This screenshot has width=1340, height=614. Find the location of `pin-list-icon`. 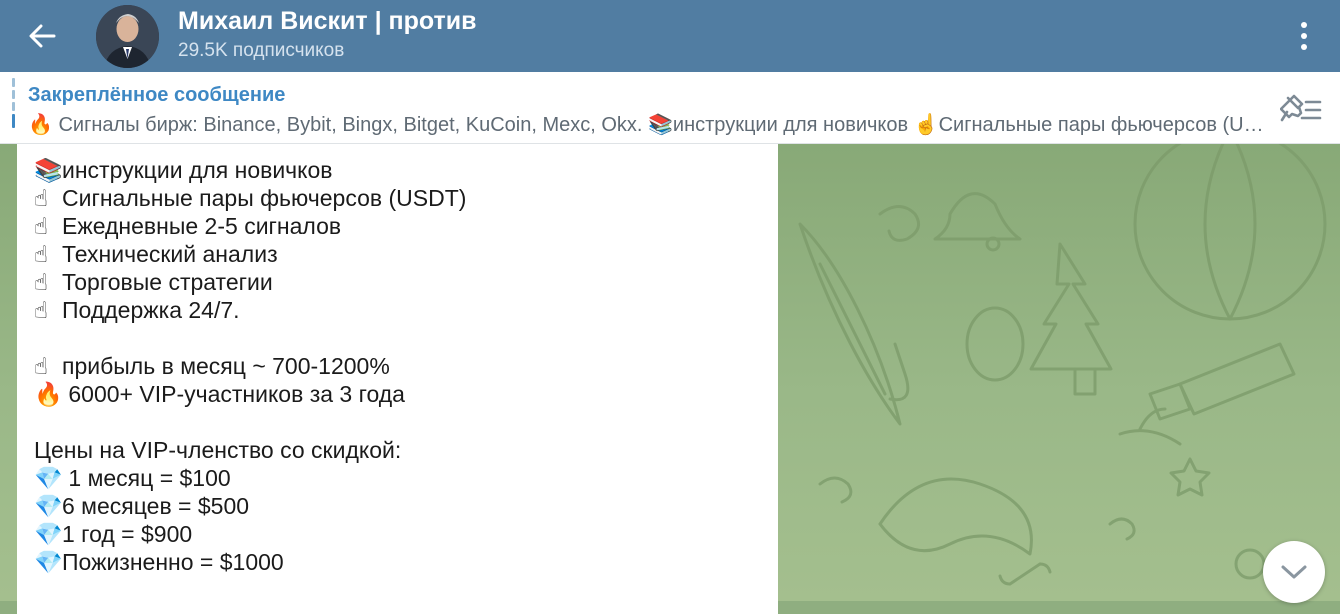

pin-list-icon is located at coordinates (1300, 108).